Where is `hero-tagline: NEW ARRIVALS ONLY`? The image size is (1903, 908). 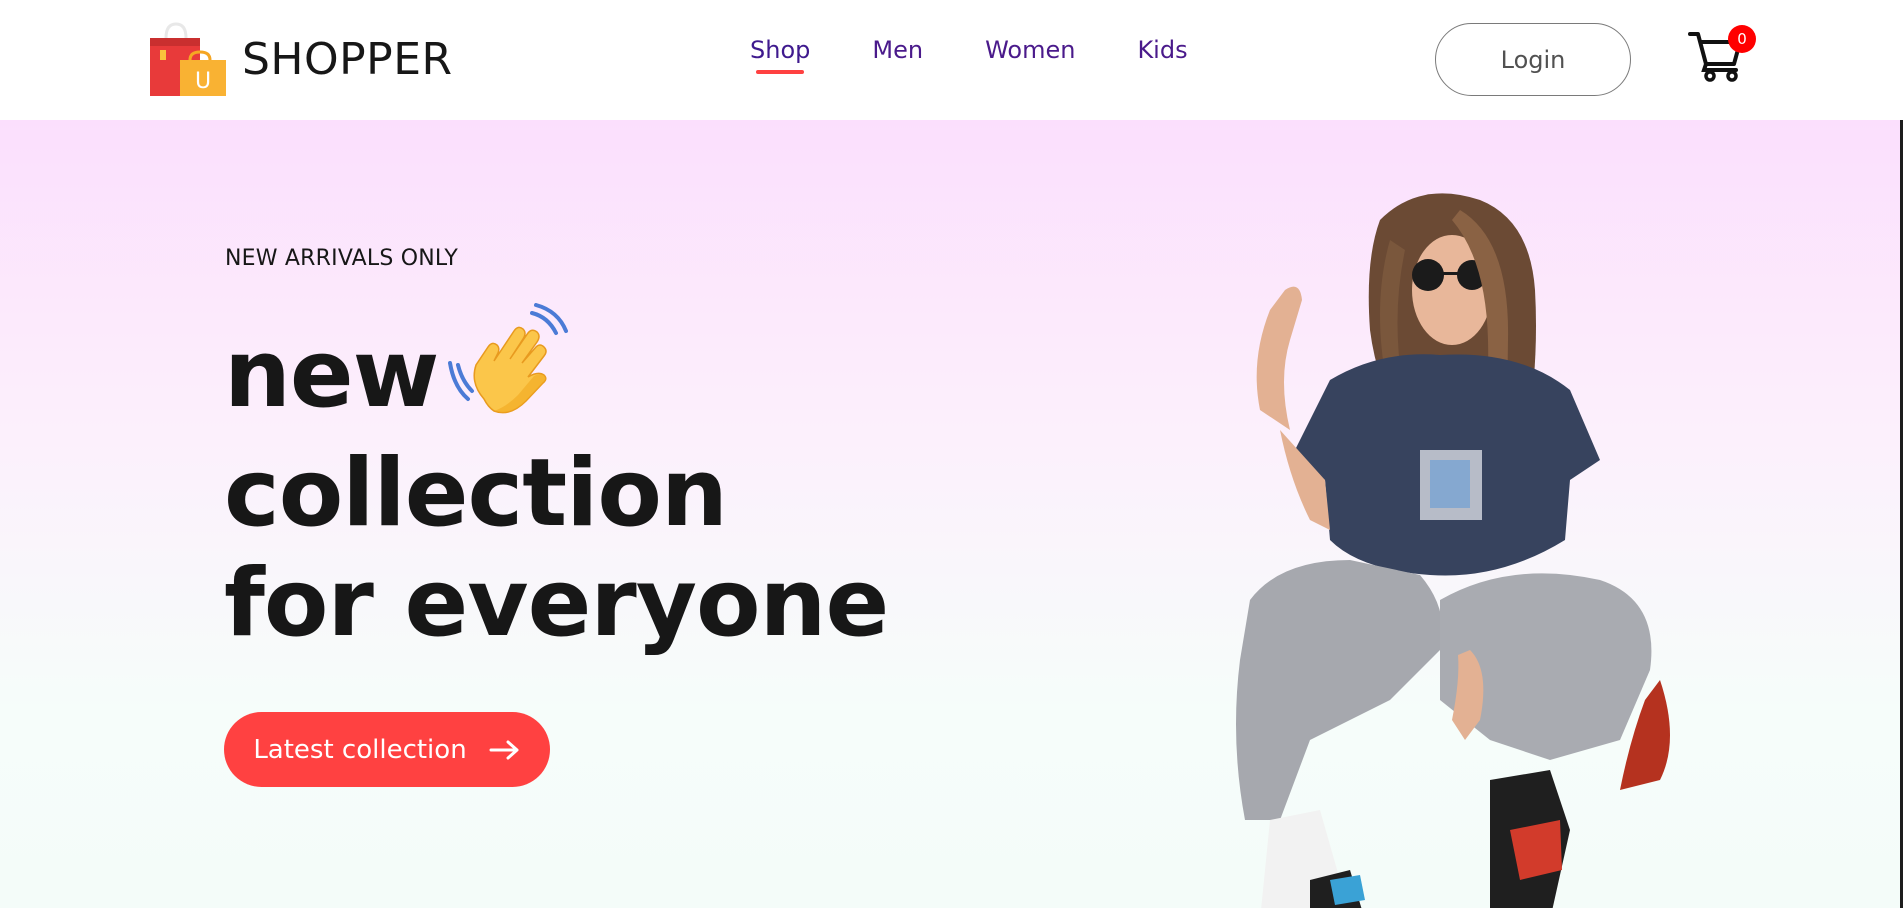 hero-tagline: NEW ARRIVALS ONLY is located at coordinates (342, 258).